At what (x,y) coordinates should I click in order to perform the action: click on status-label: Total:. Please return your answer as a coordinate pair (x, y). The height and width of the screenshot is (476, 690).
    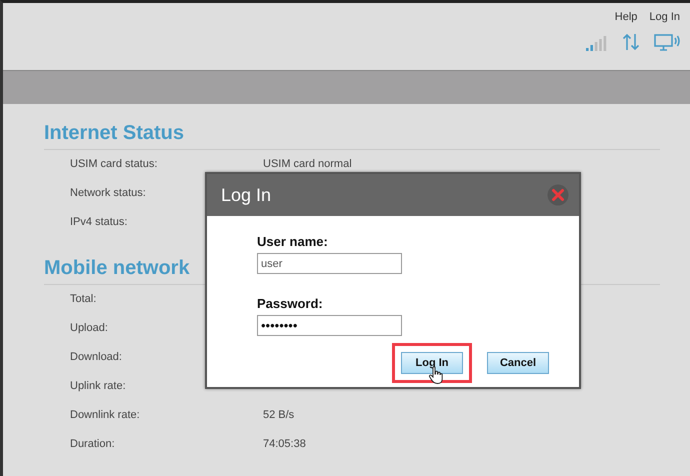
    Looking at the image, I should click on (83, 299).